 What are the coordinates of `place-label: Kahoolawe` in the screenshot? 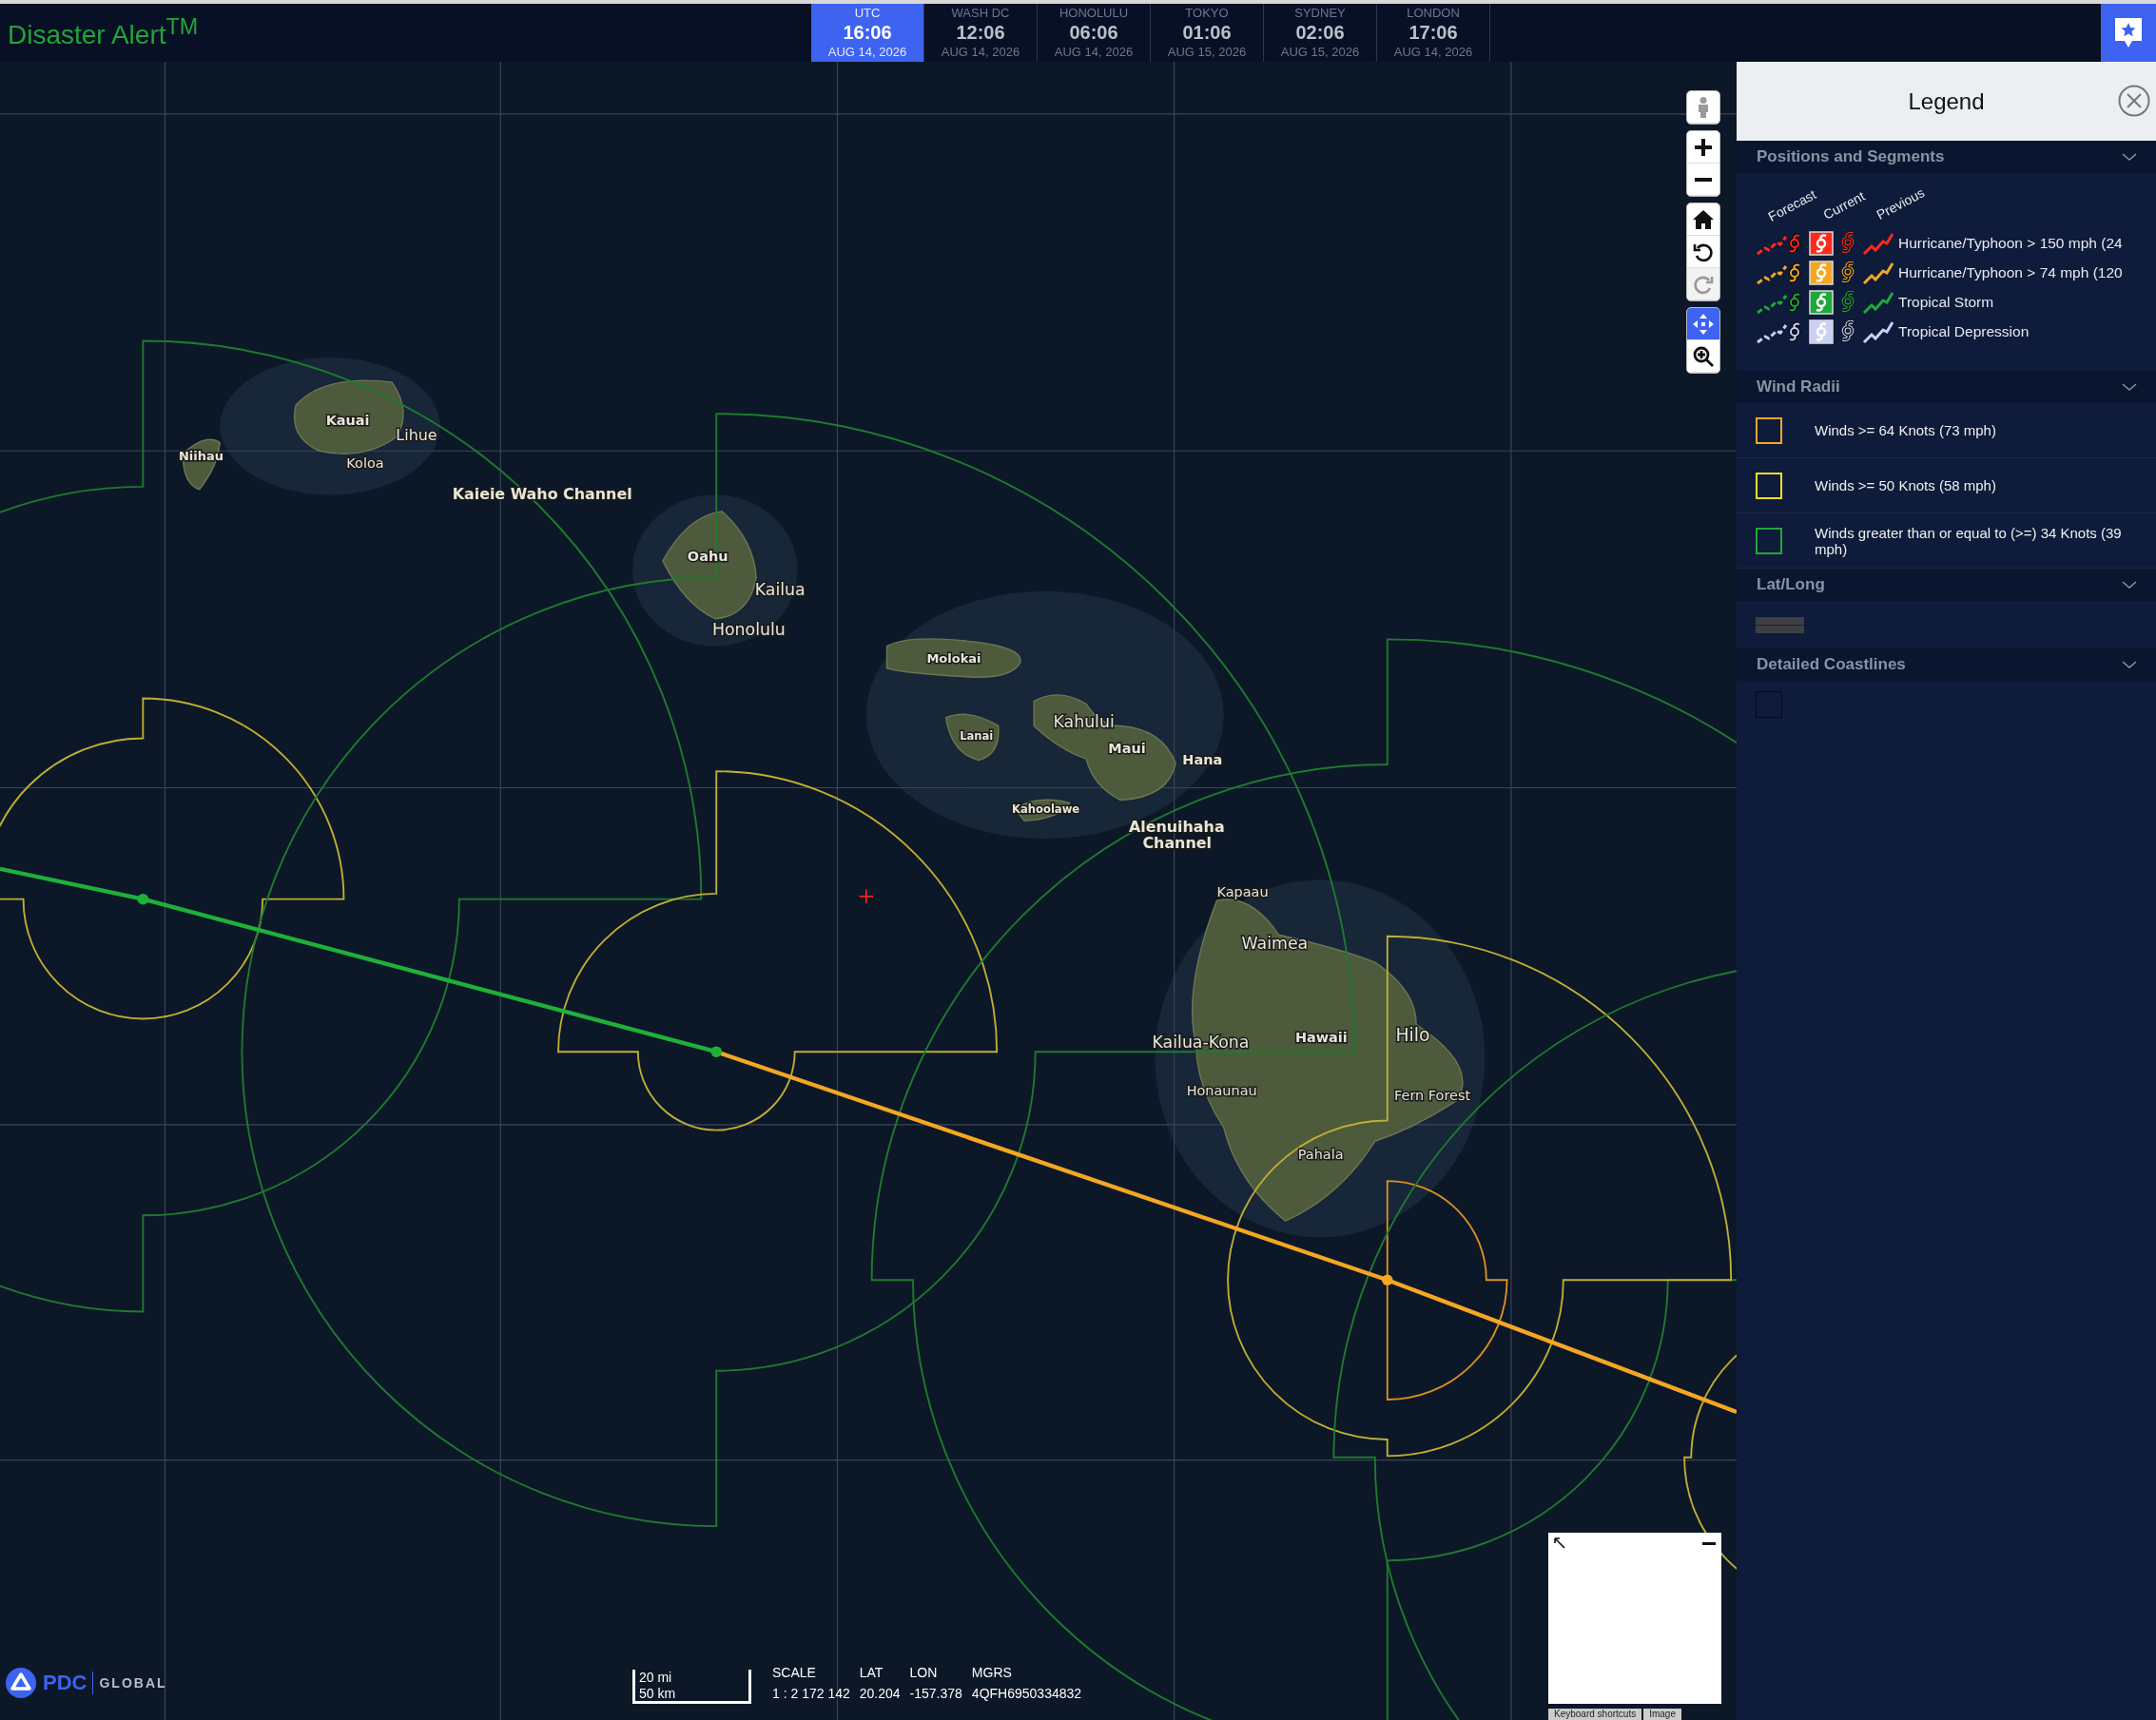 It's located at (1046, 809).